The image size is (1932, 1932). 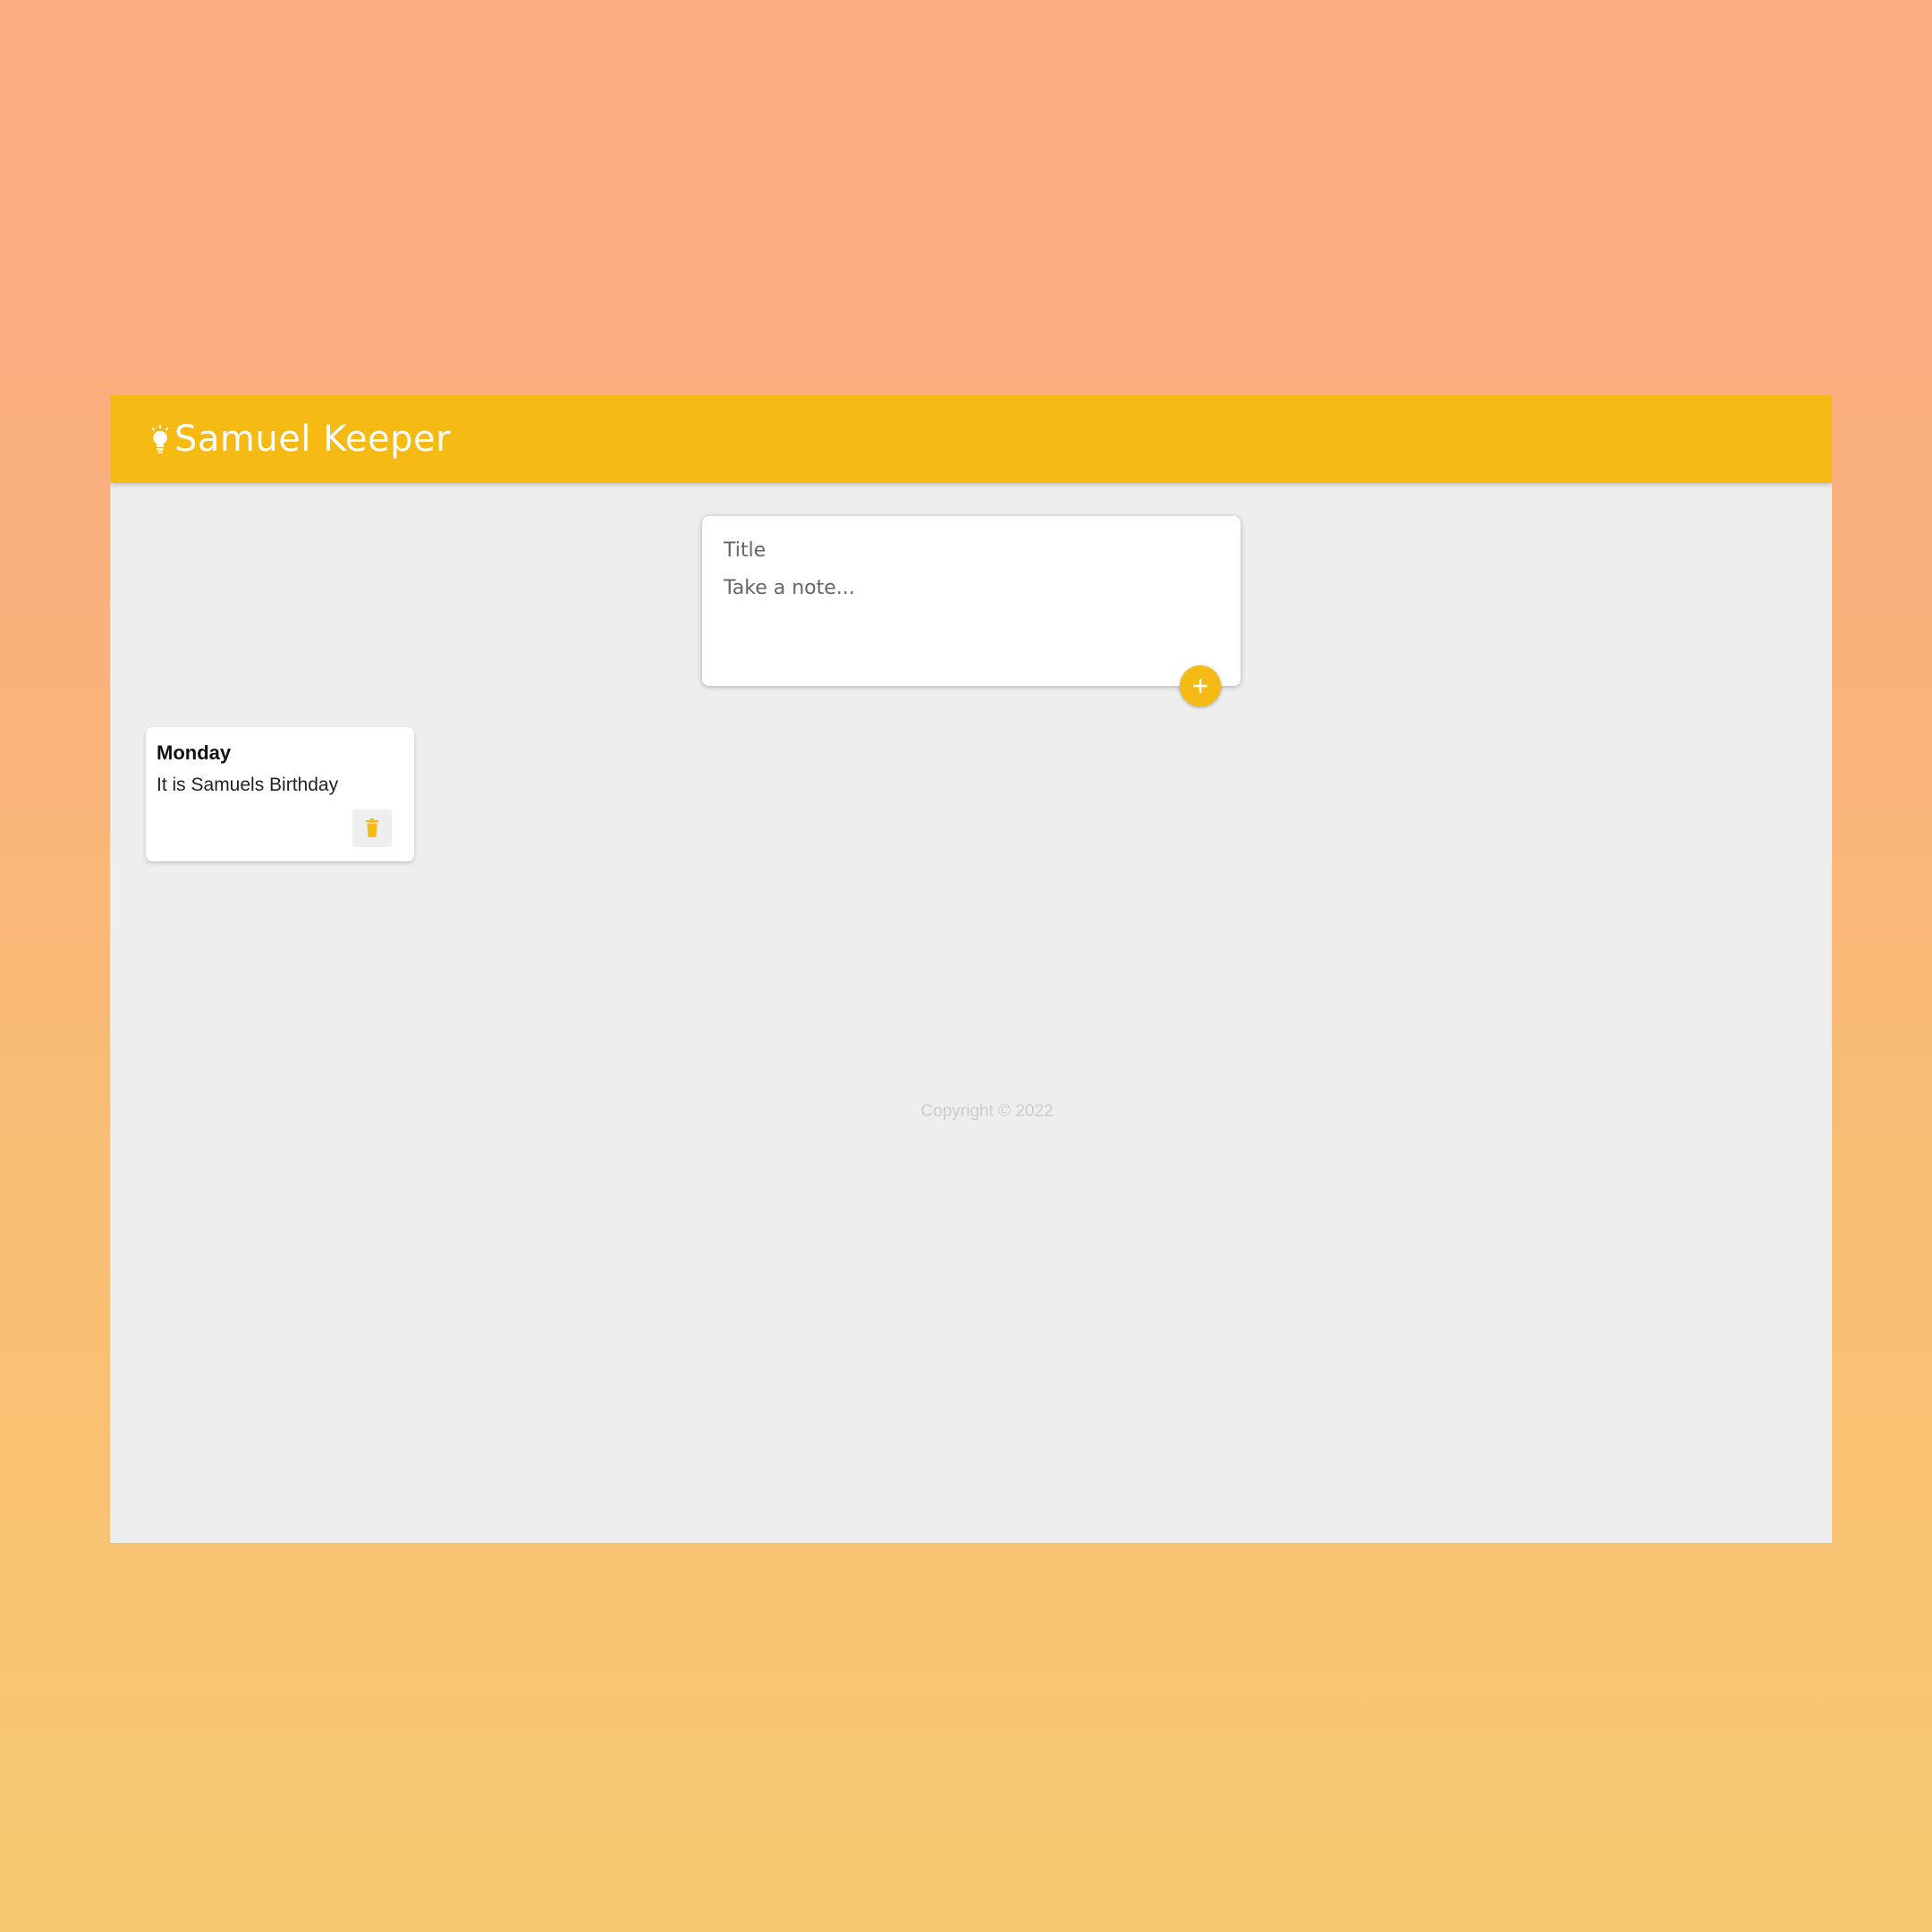 I want to click on create-note-form, so click(x=971, y=601).